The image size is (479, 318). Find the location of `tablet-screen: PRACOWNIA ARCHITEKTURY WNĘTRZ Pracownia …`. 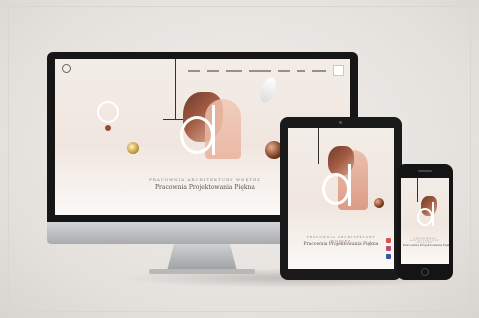

tablet-screen: PRACOWNIA ARCHITEKTURY WNĘTRZ Pracownia … is located at coordinates (341, 198).